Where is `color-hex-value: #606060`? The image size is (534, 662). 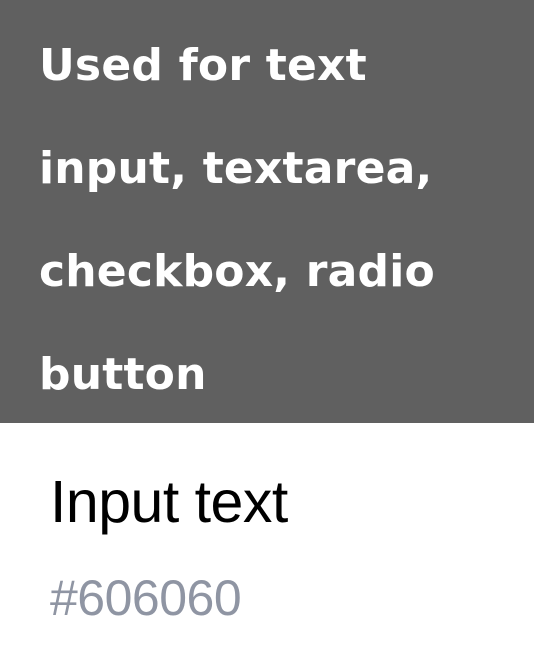
color-hex-value: #606060 is located at coordinates (146, 598).